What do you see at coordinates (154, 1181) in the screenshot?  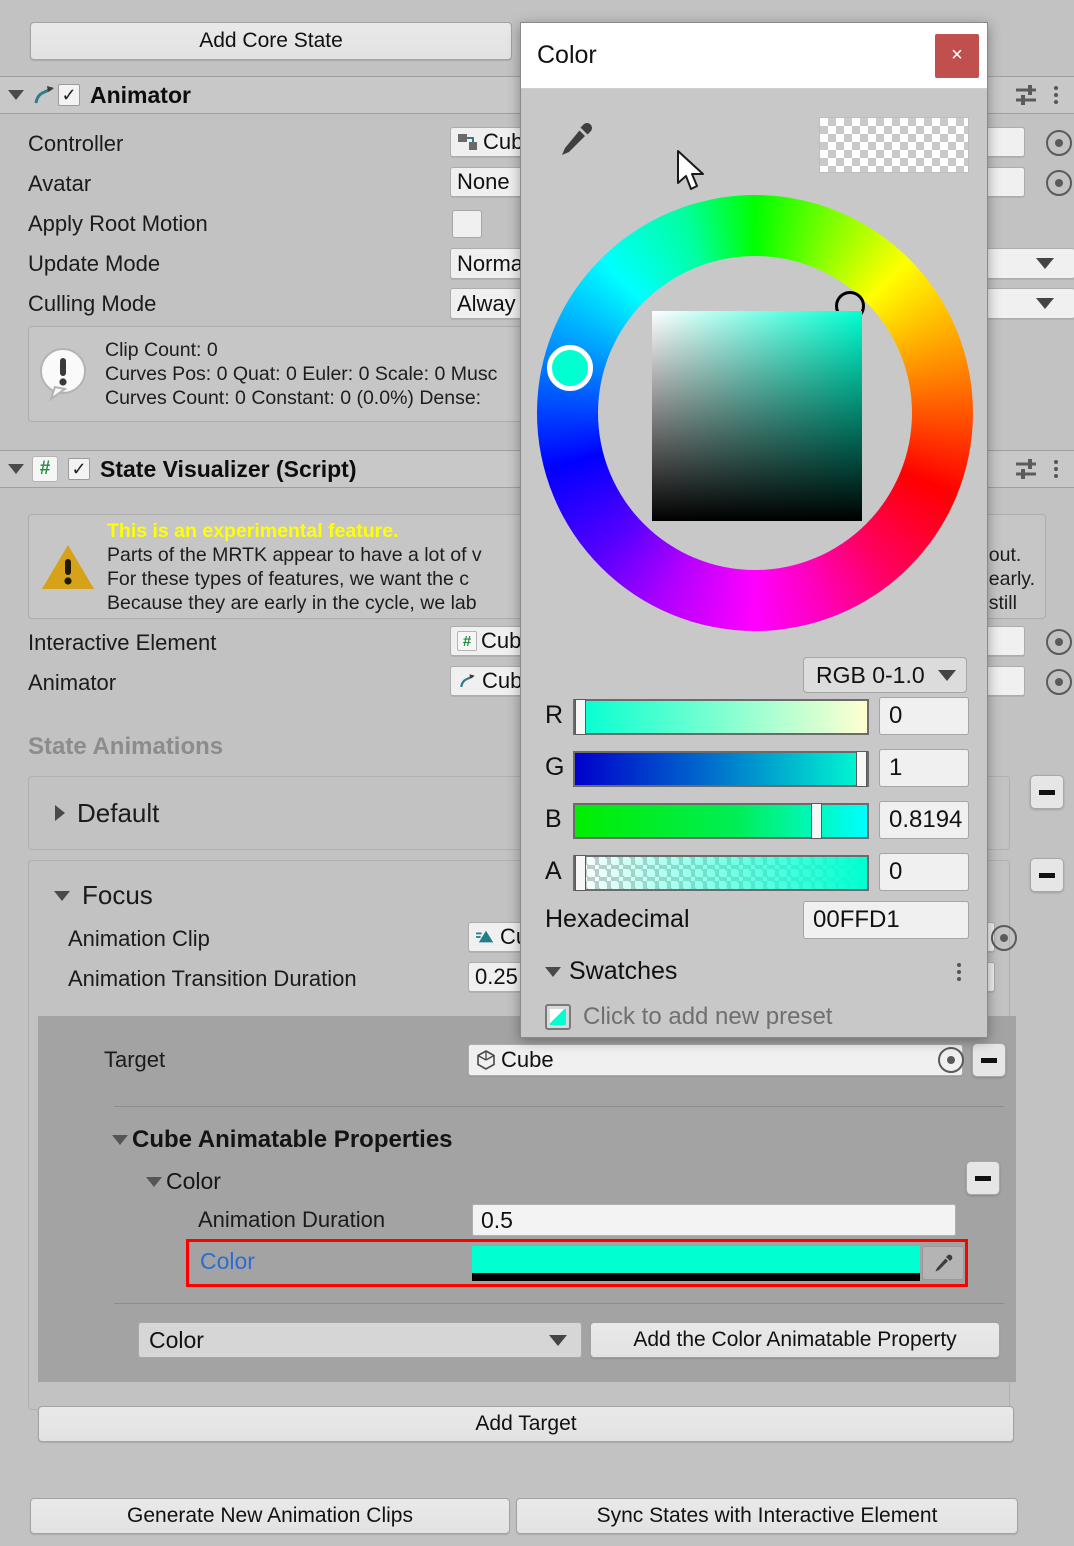 I see `color-group-foldout-icon` at bounding box center [154, 1181].